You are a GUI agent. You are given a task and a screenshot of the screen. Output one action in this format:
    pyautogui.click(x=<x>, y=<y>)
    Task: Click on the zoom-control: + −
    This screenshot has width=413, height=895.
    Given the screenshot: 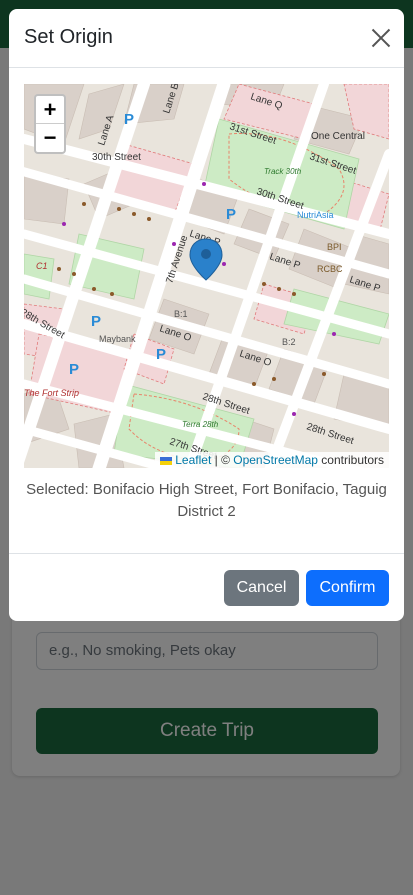 What is the action you would take?
    pyautogui.click(x=50, y=124)
    